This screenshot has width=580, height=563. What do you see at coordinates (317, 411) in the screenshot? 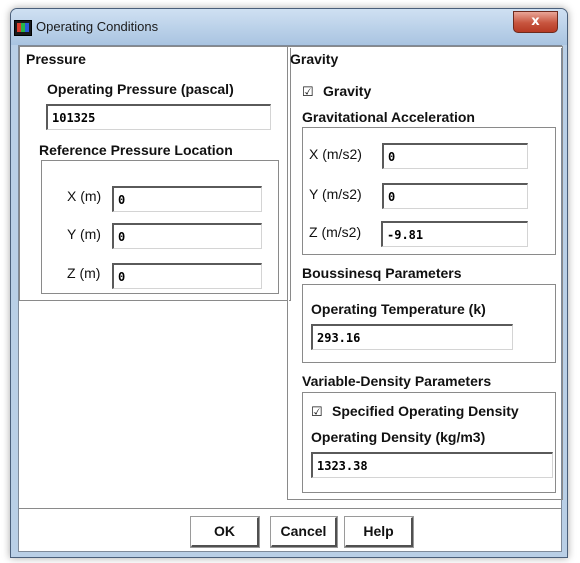
I see `specified-density-check-icon: ☑` at bounding box center [317, 411].